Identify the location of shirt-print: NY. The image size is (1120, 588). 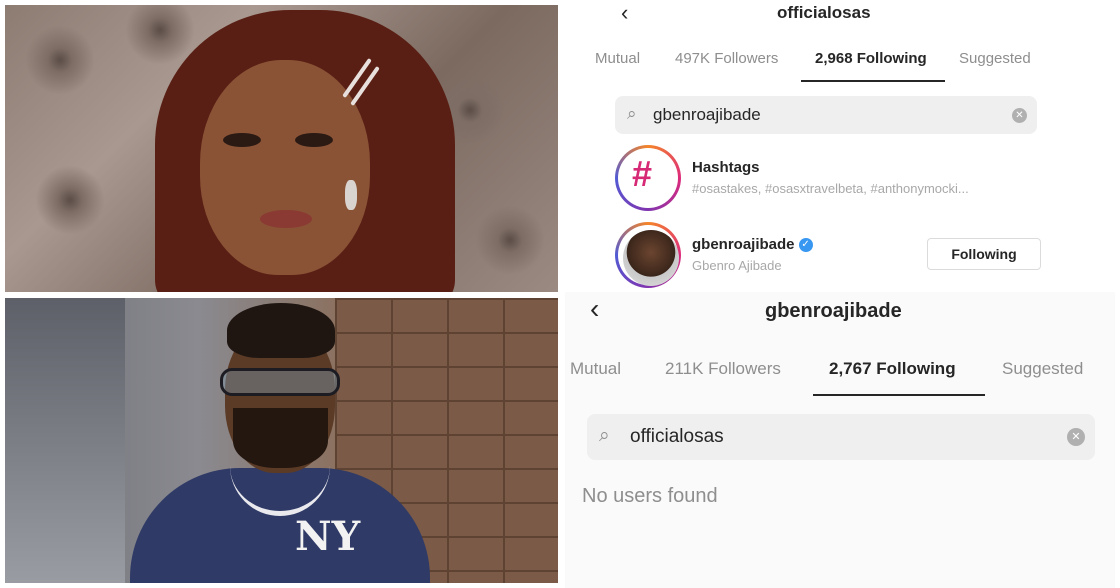
(328, 536).